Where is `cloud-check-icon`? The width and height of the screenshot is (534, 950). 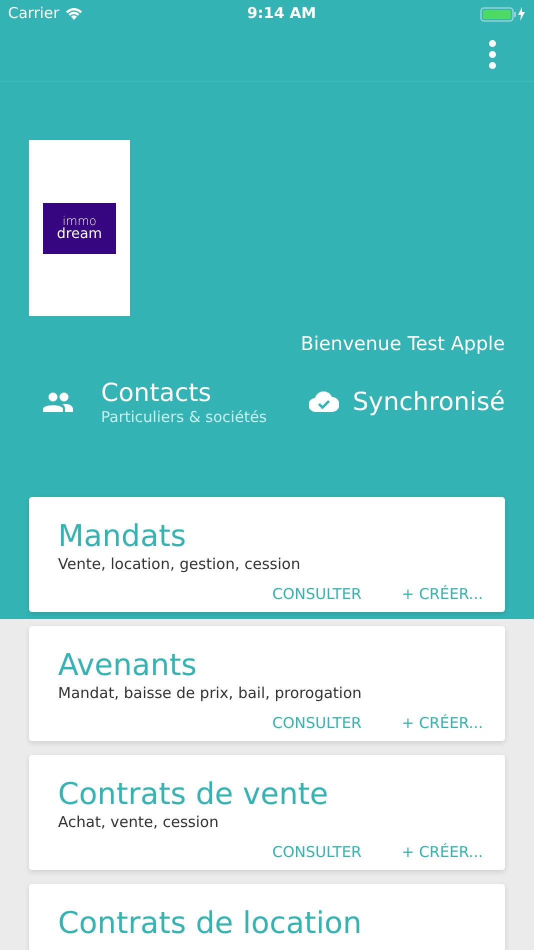
cloud-check-icon is located at coordinates (323, 401).